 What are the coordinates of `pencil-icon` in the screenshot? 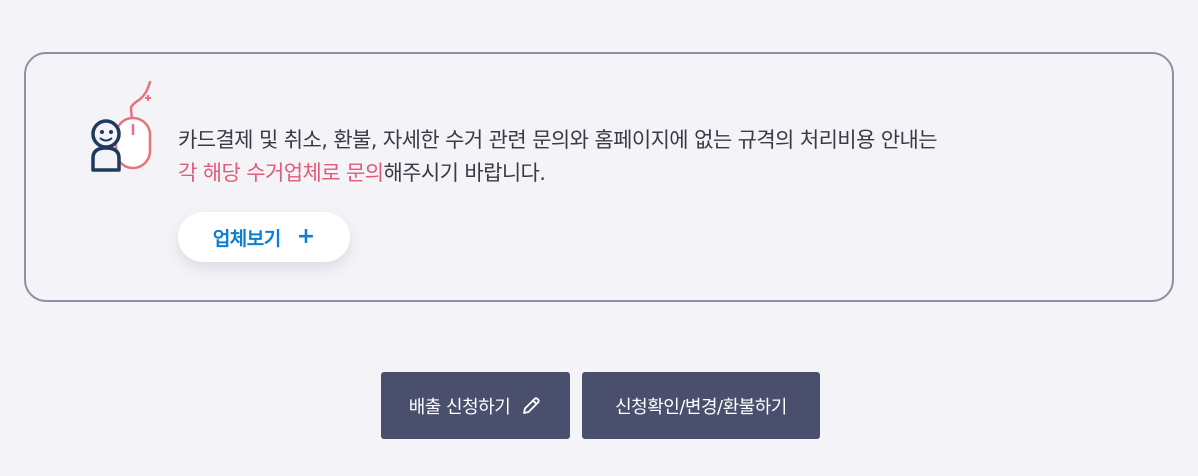 It's located at (531, 406).